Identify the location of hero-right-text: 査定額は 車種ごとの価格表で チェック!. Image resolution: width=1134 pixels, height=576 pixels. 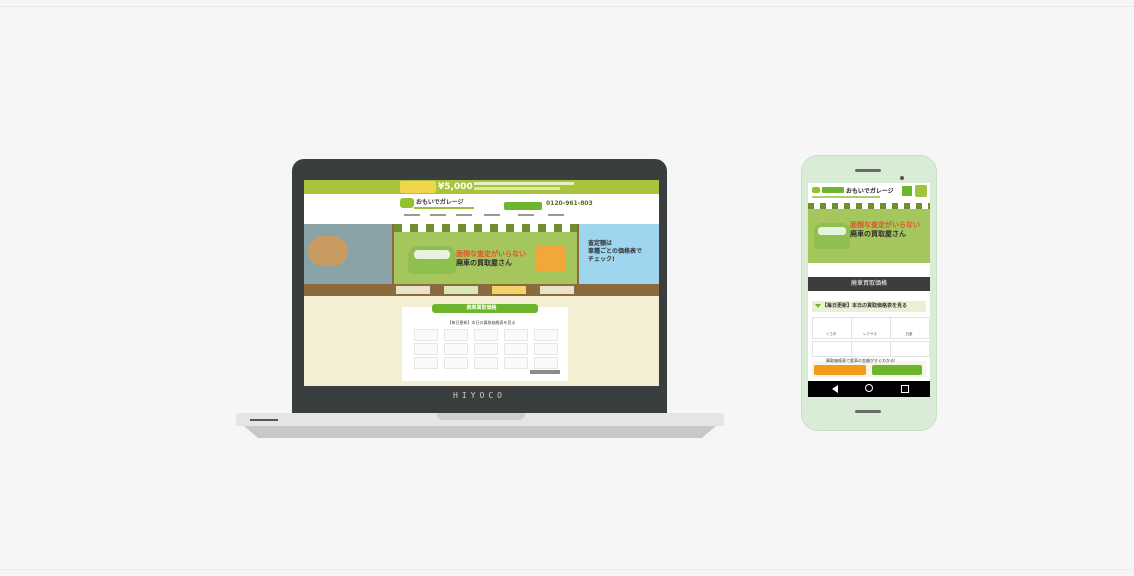
(615, 252).